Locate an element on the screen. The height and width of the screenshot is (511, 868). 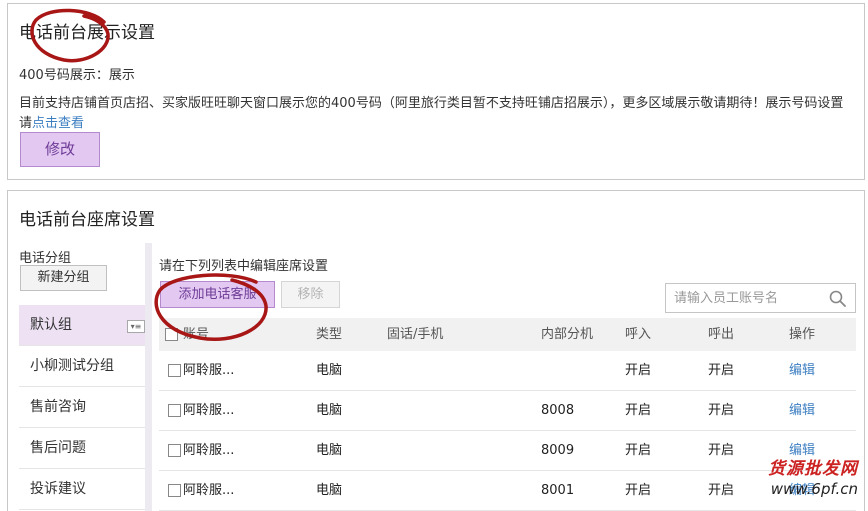
display-400-value: 展示 is located at coordinates (121, 75).